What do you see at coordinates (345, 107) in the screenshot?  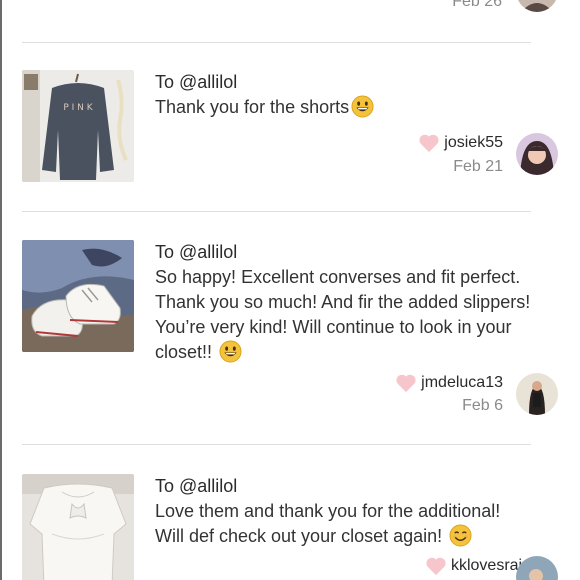 I see `review-message: Thank you for the shorts` at bounding box center [345, 107].